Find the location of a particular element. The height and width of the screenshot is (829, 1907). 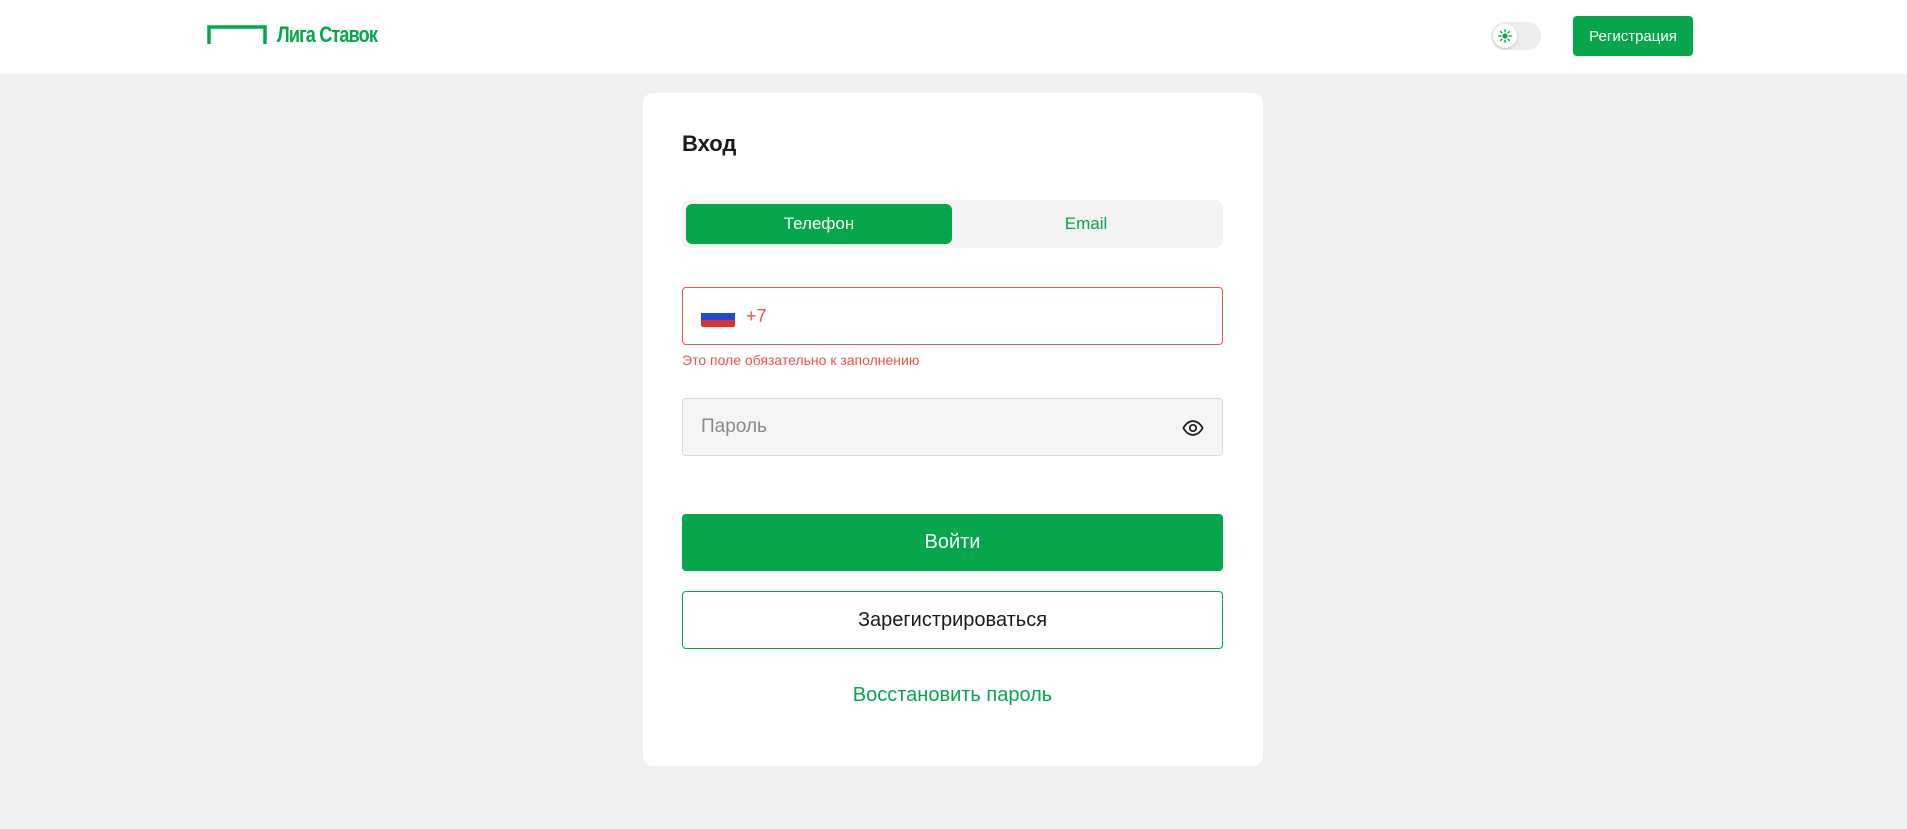

phone-prefix: +7 is located at coordinates (756, 315).